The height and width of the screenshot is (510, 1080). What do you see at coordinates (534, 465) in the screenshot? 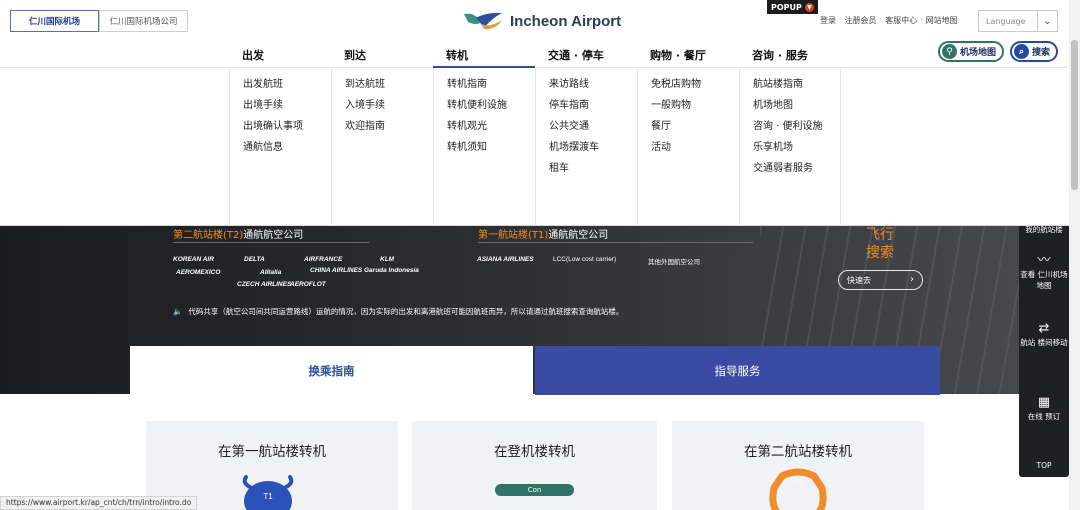
I see `card-concourse-transfer: 在登机楼转机 Con` at bounding box center [534, 465].